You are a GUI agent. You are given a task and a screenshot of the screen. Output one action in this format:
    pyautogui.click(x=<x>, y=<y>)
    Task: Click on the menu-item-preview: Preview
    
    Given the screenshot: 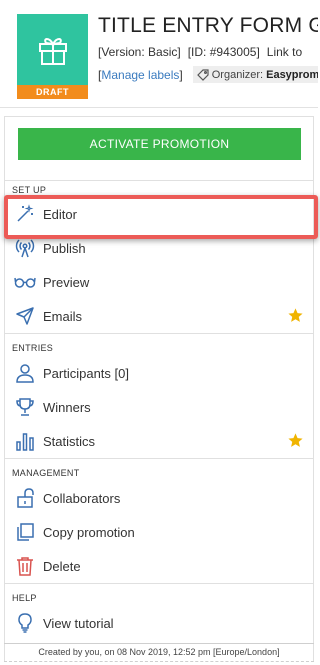 What is the action you would take?
    pyautogui.click(x=159, y=282)
    